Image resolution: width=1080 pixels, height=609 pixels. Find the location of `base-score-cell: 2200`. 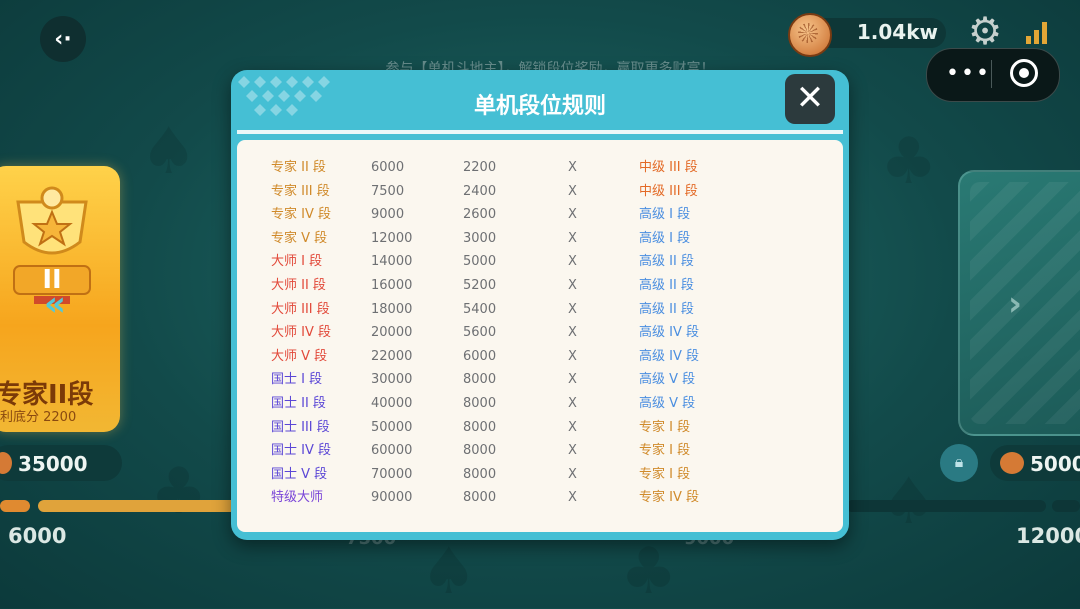

base-score-cell: 2200 is located at coordinates (480, 167).